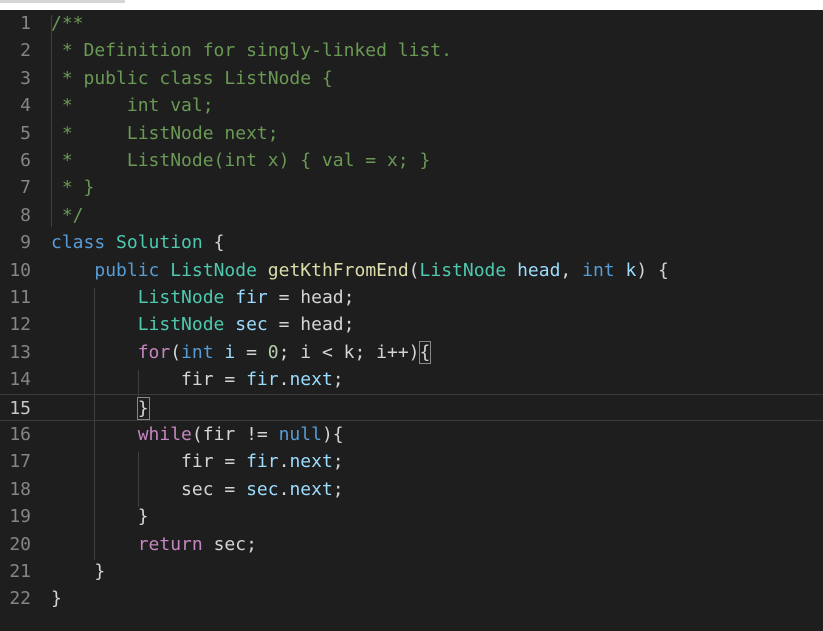  I want to click on code-token: * ListNode(int x) { val = x; }, so click(241, 160).